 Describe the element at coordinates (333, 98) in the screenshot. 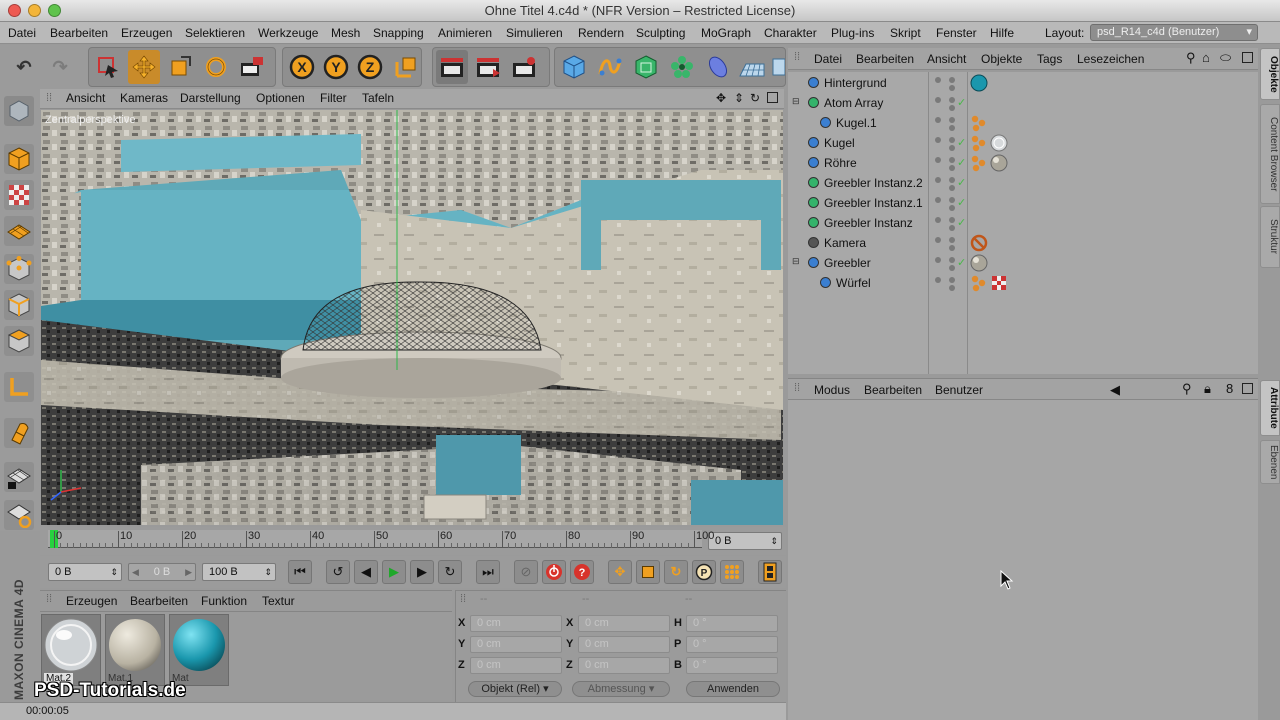

I see `viewport-menu-filter: Filter` at that location.